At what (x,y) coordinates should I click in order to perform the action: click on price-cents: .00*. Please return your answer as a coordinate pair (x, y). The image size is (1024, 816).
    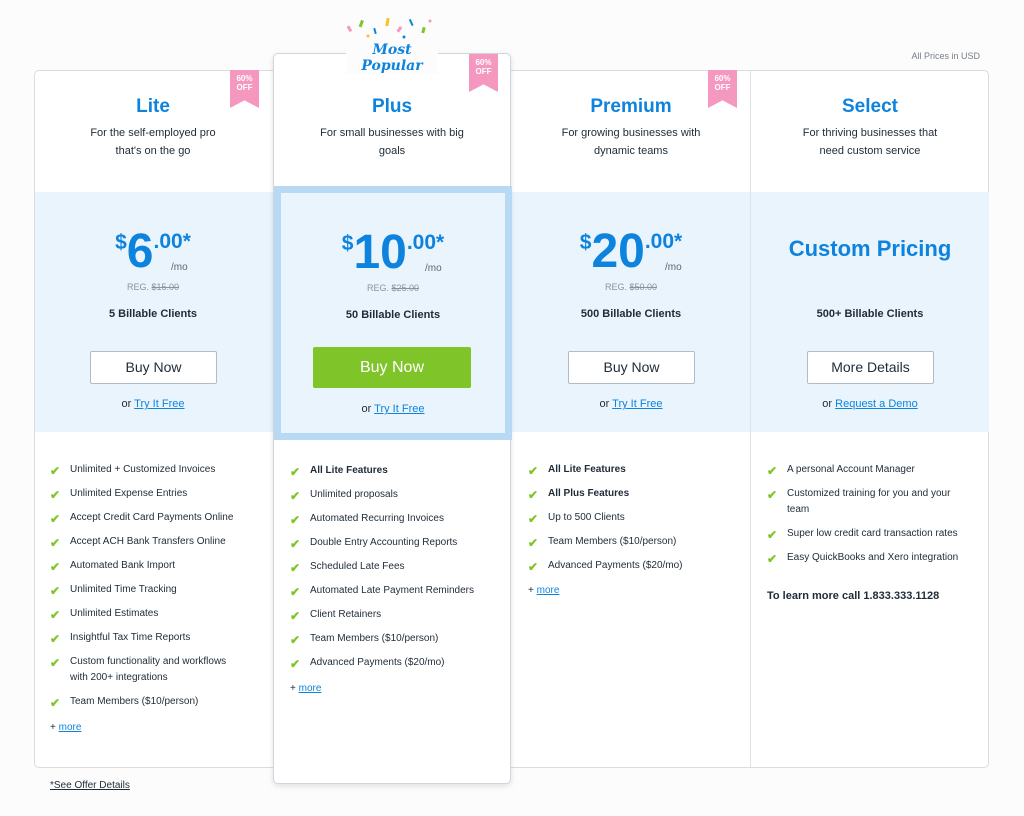
    Looking at the image, I should click on (663, 241).